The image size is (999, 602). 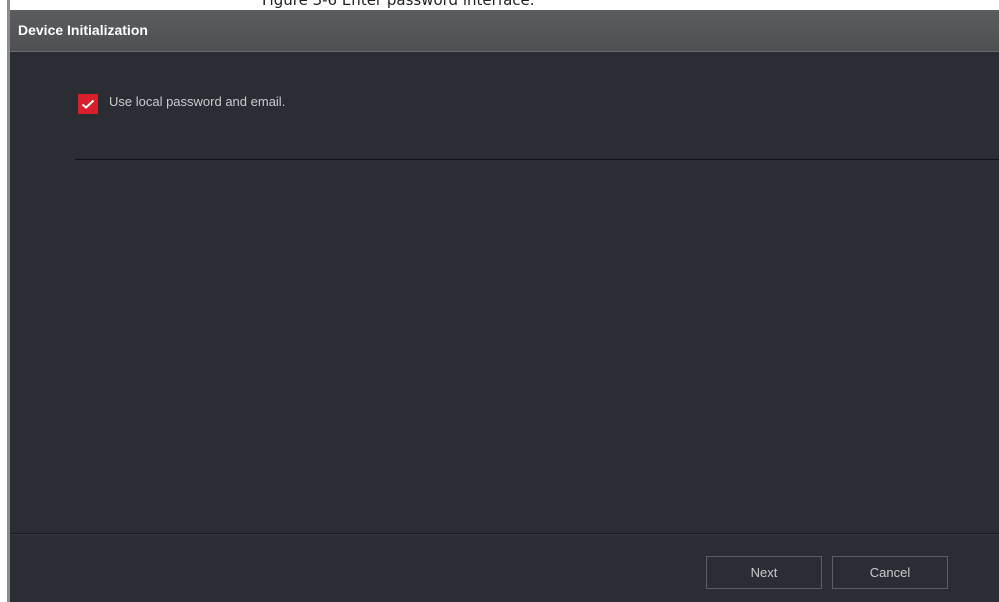 I want to click on dialog-titlebar: Device Initialization, so click(x=504, y=31).